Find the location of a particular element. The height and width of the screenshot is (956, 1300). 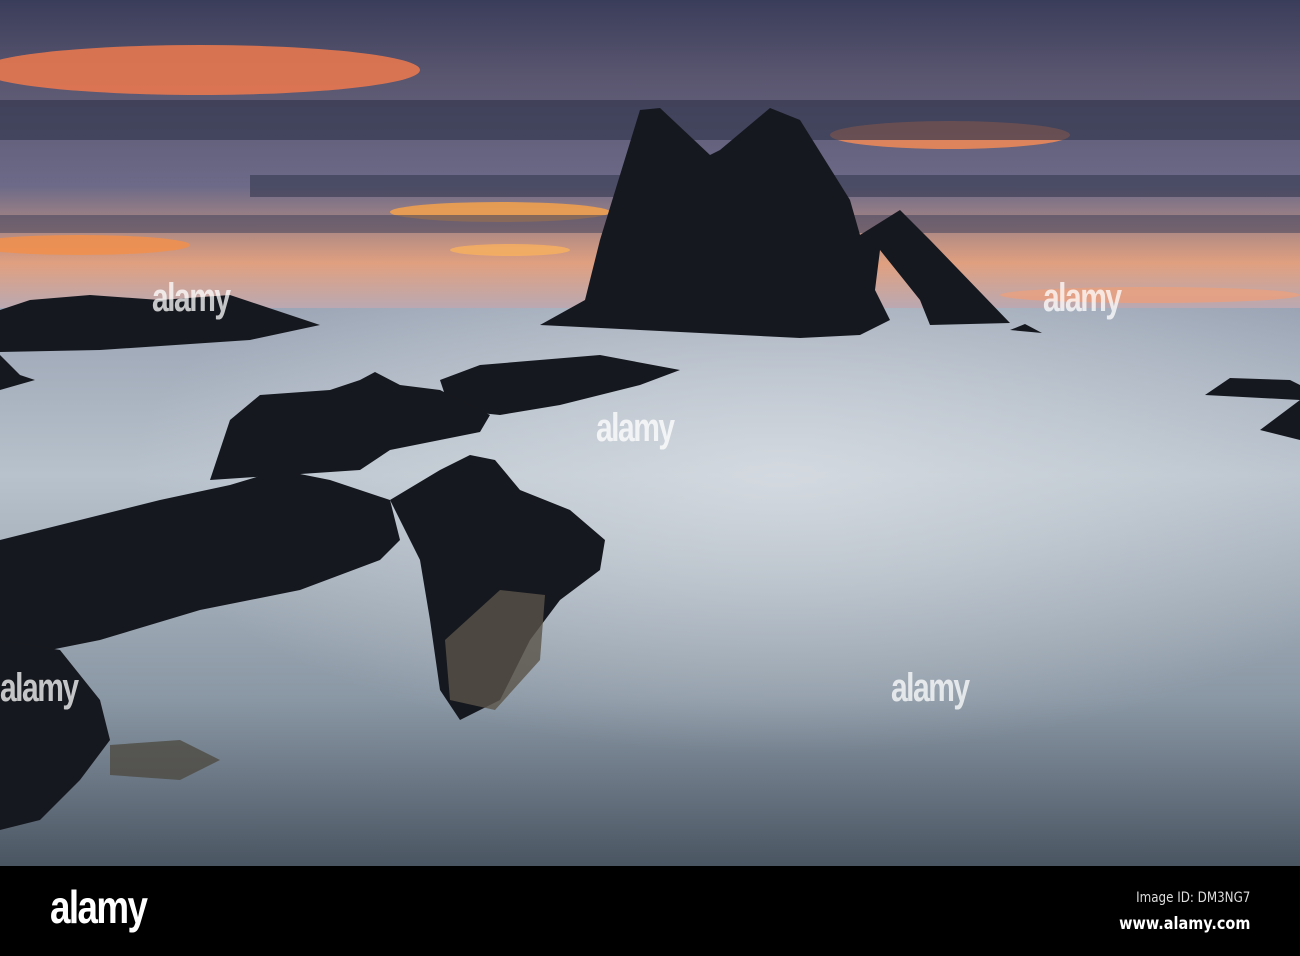

image-id: Image ID: DM3NG7 is located at coordinates (1192, 898).